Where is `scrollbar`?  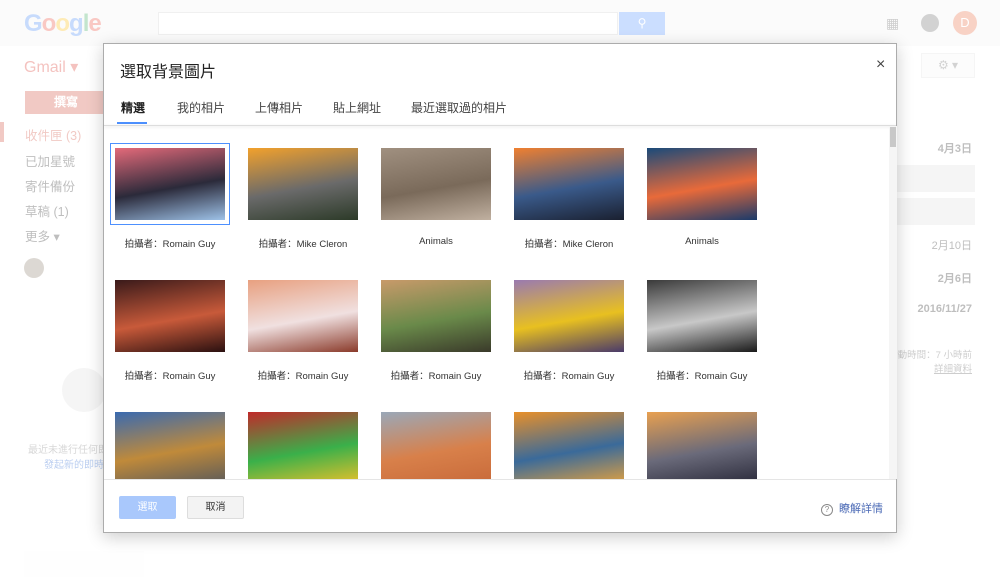 scrollbar is located at coordinates (893, 302).